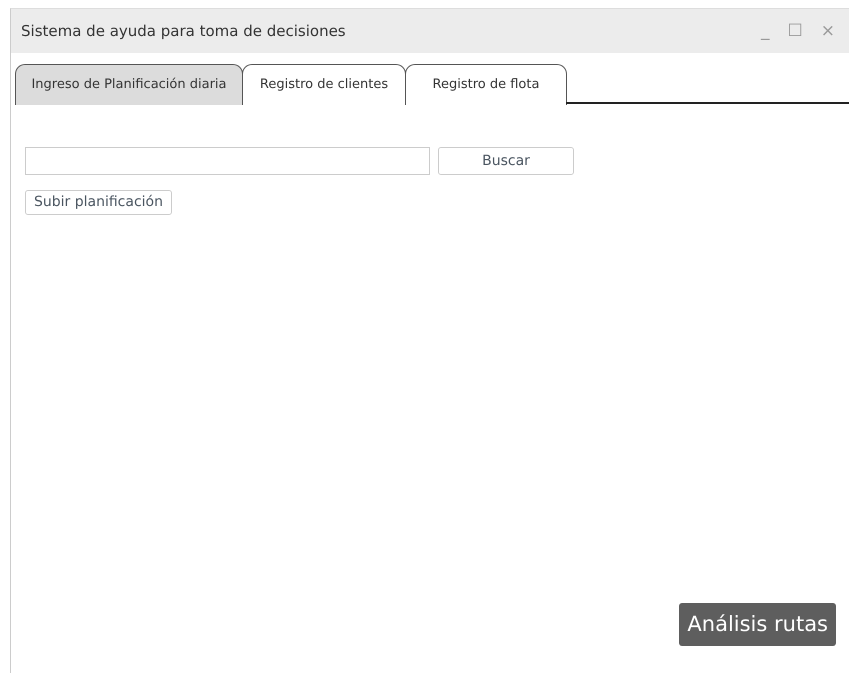 This screenshot has width=849, height=673. What do you see at coordinates (184, 31) in the screenshot?
I see `window-title: Sistema de ayuda para toma de decisiones` at bounding box center [184, 31].